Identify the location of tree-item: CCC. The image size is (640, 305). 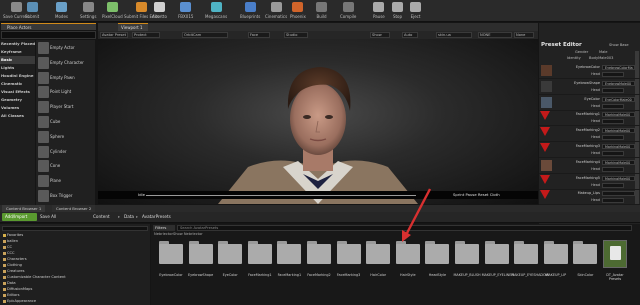
(11, 253).